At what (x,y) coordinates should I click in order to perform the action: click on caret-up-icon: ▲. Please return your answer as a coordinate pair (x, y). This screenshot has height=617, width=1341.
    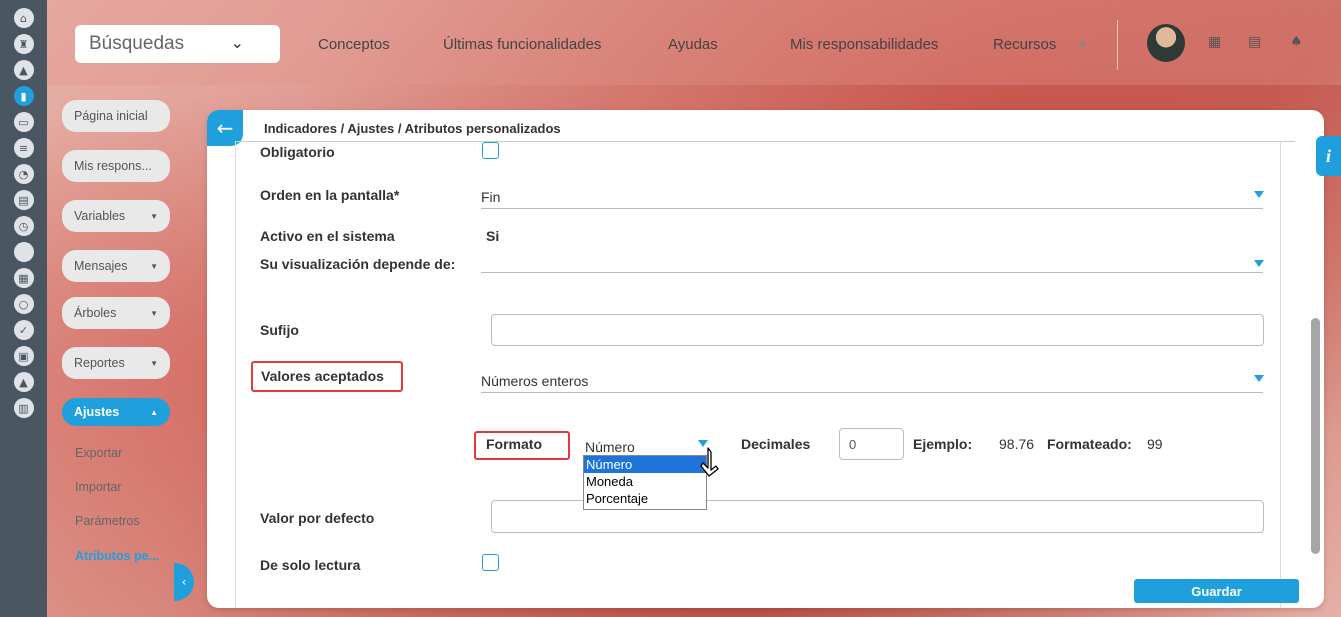
    Looking at the image, I should click on (154, 412).